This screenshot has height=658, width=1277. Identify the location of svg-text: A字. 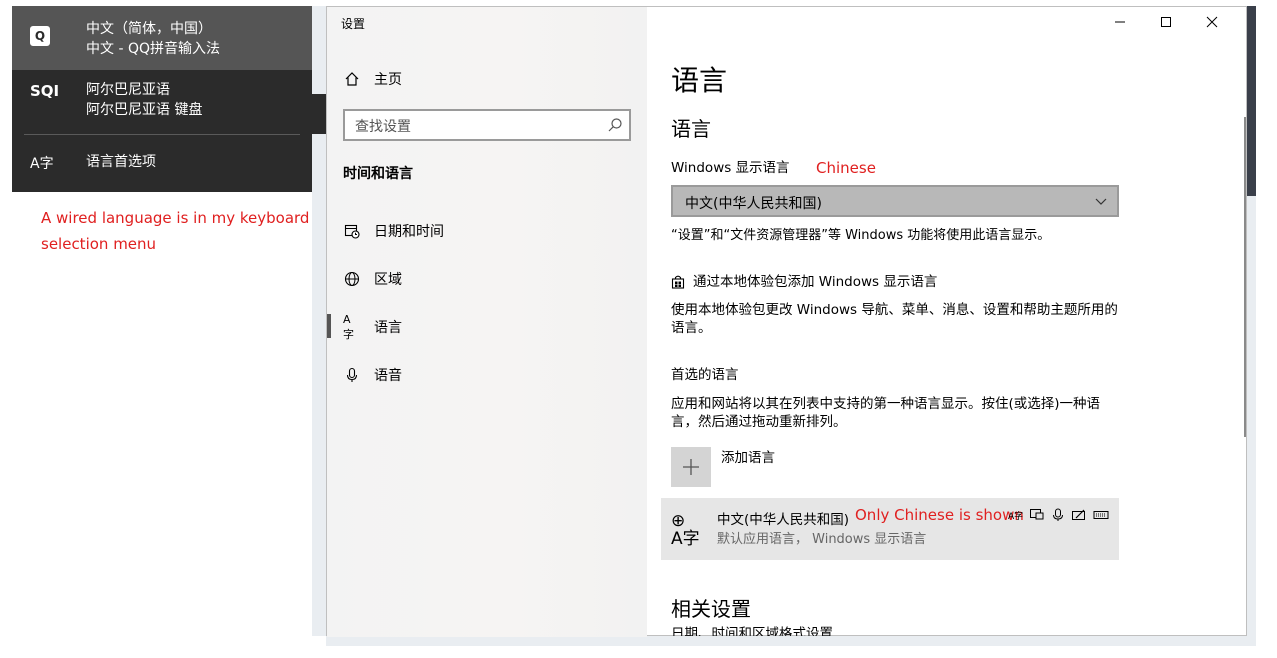
(1015, 516).